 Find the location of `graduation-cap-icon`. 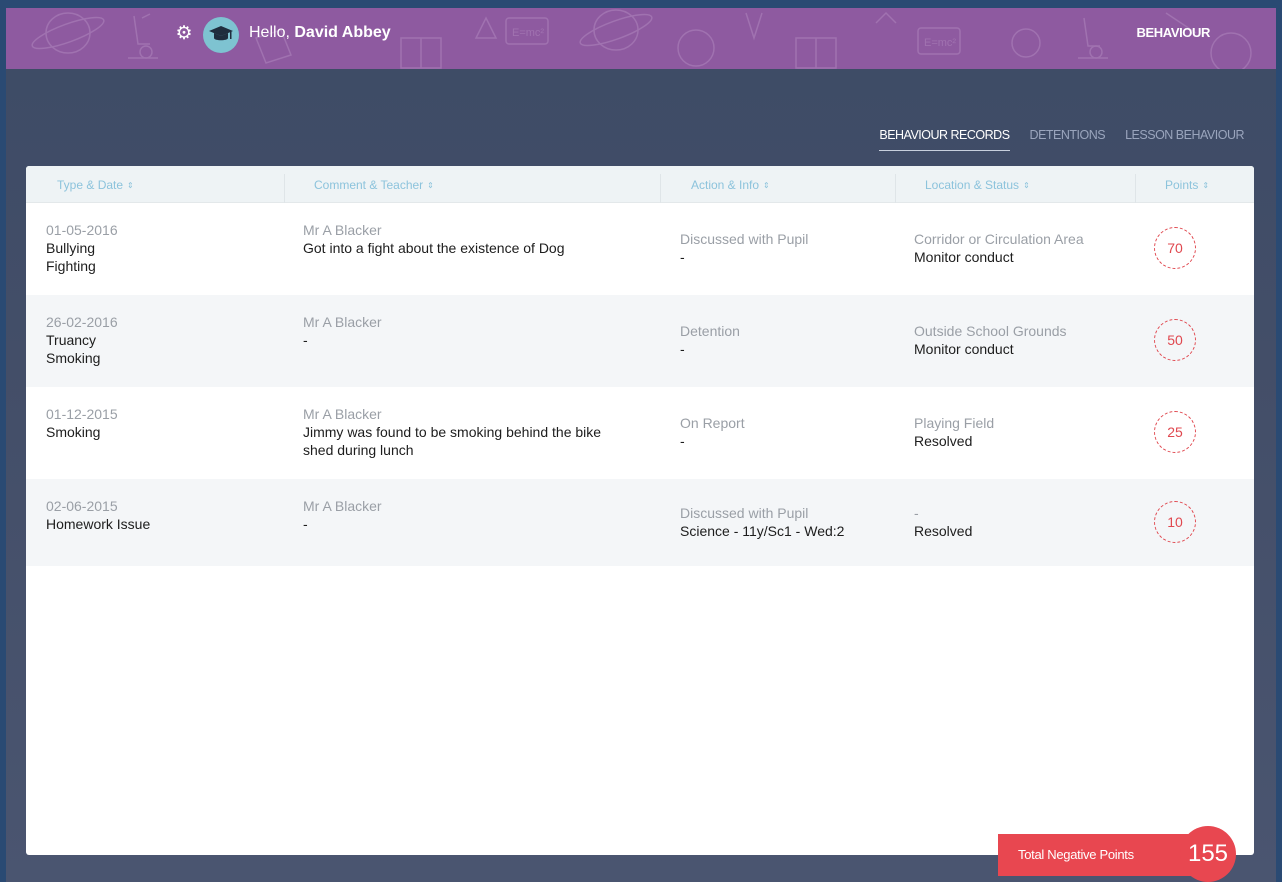

graduation-cap-icon is located at coordinates (221, 33).